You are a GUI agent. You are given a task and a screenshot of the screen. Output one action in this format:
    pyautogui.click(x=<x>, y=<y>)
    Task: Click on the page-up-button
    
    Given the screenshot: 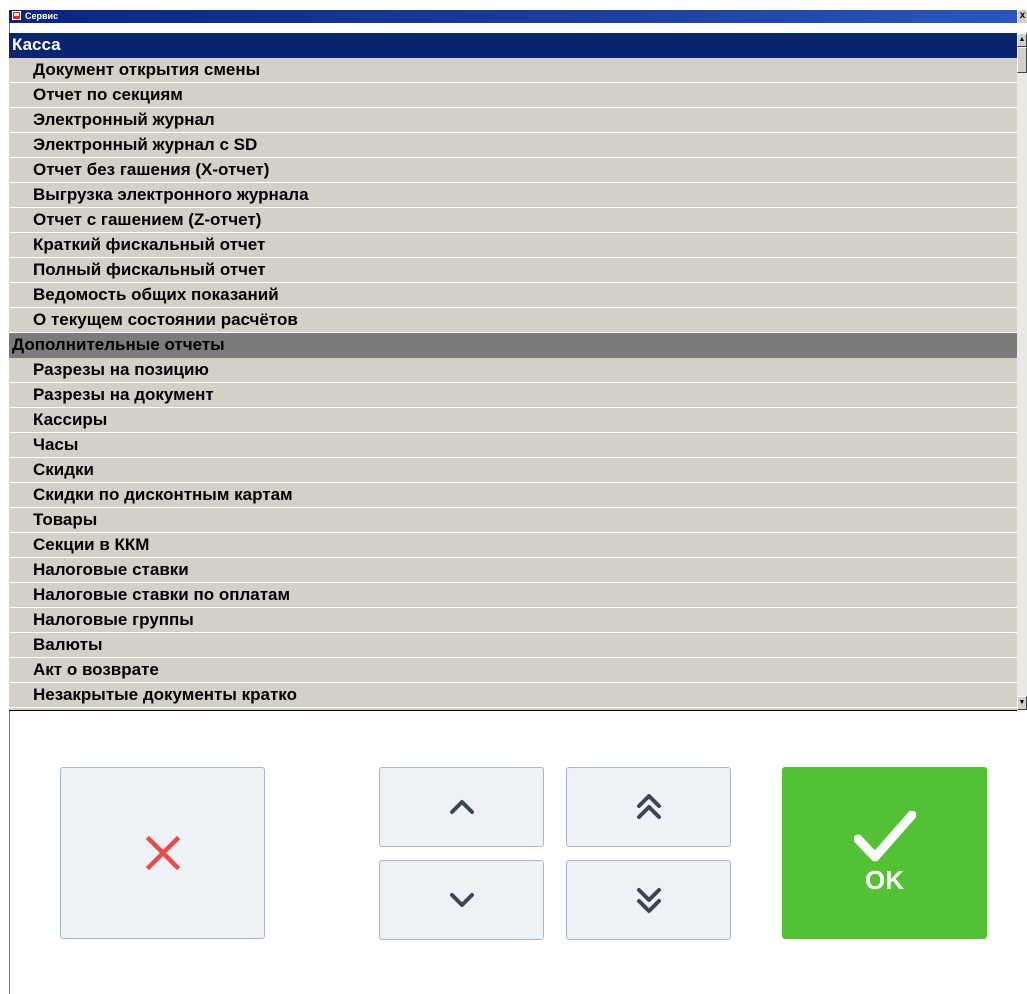 What is the action you would take?
    pyautogui.click(x=648, y=807)
    